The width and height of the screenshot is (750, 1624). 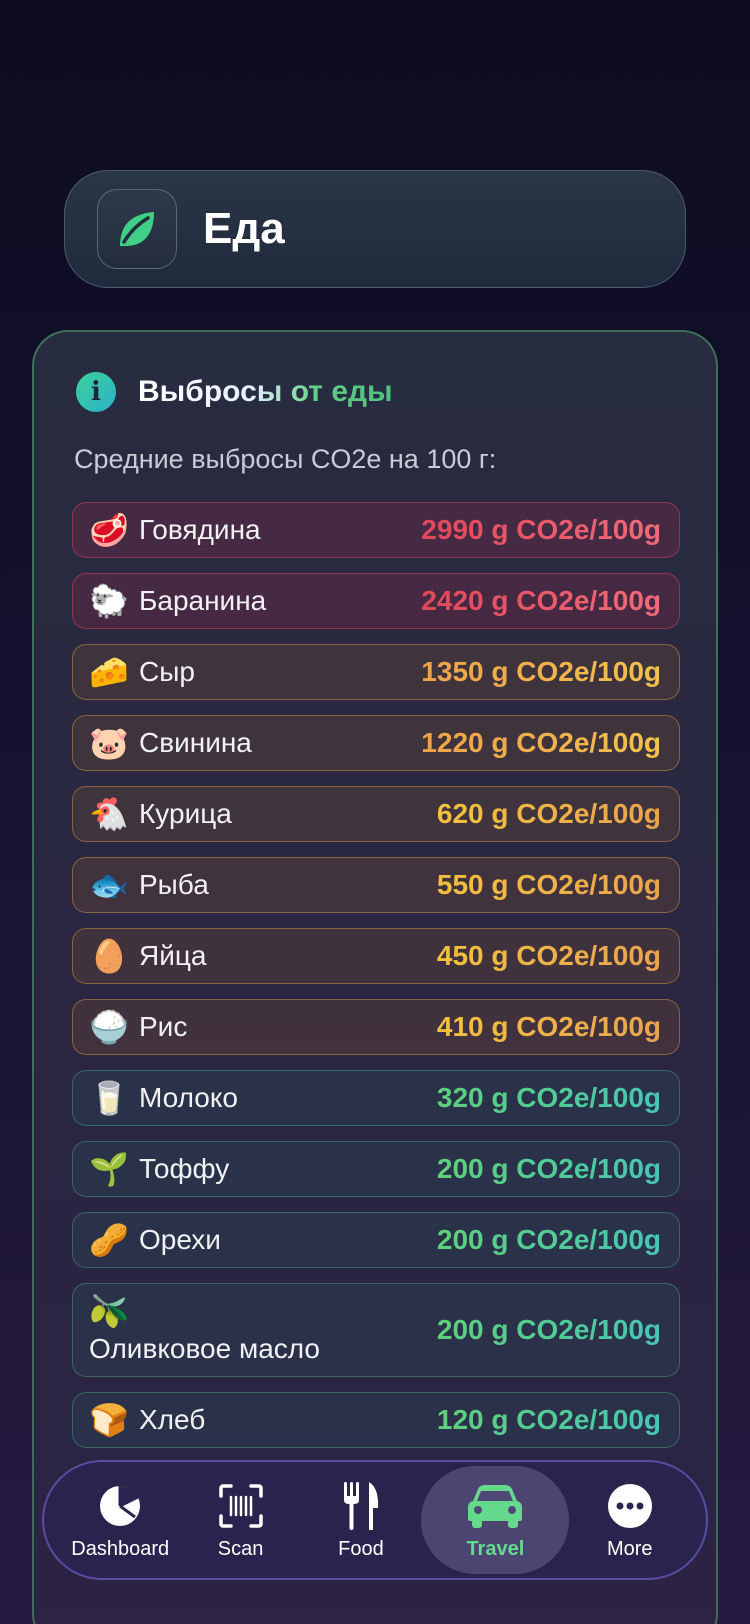 I want to click on food-row-fish: 🐟 Рыба 550 g CO2e/100g, so click(x=376, y=885).